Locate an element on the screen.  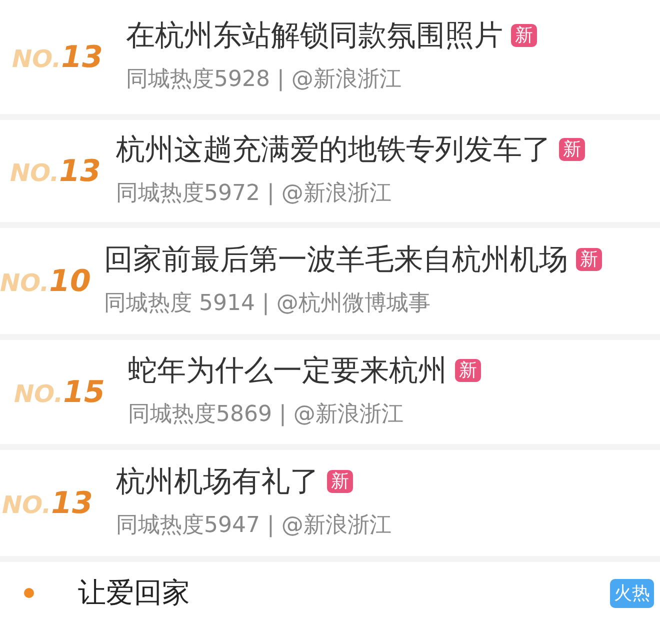
topic-title: 让爱回家 is located at coordinates (134, 593).